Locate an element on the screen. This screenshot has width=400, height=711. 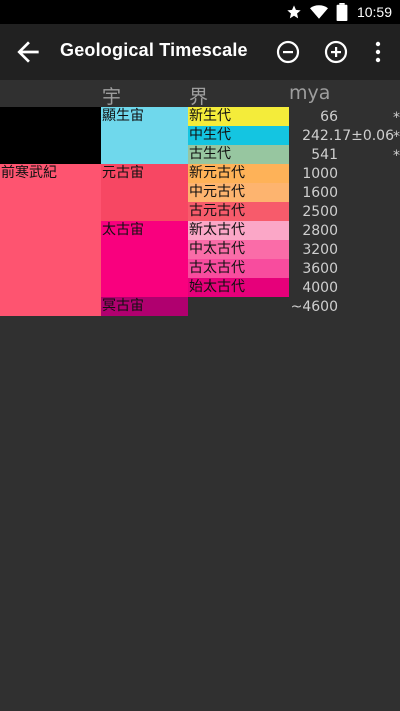
header-mya: mya is located at coordinates (310, 93).